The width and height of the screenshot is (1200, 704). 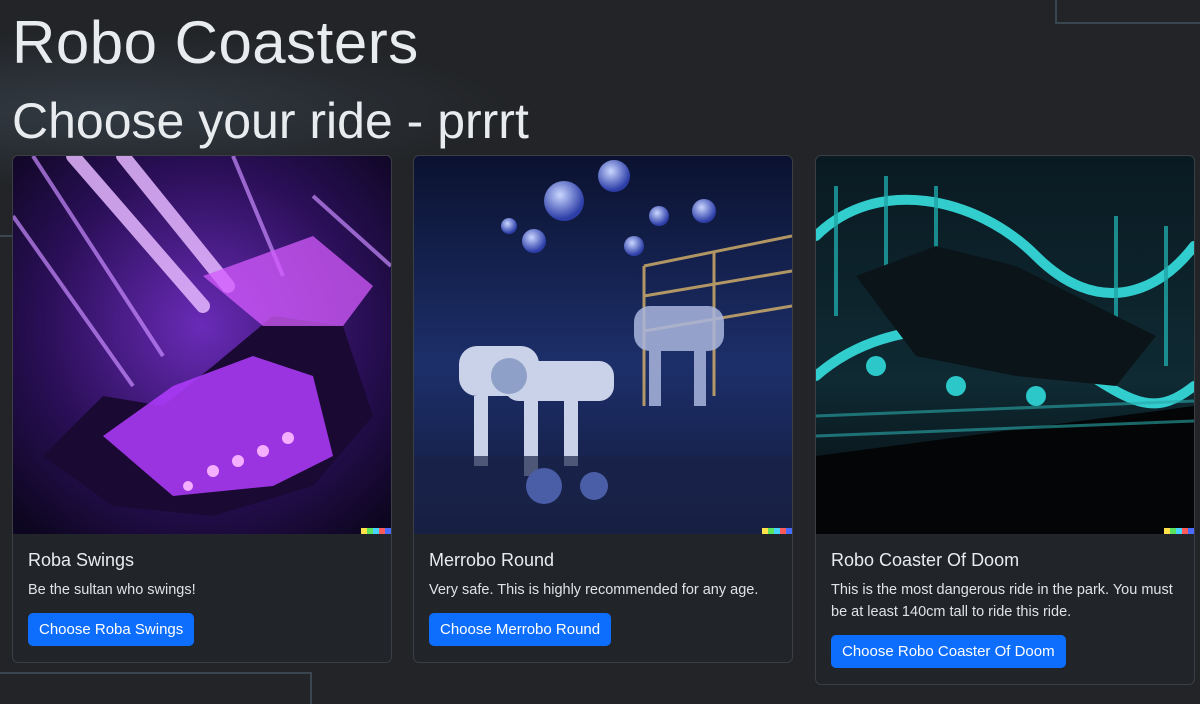 What do you see at coordinates (112, 590) in the screenshot?
I see `ride-description: Be the sultan who swings!` at bounding box center [112, 590].